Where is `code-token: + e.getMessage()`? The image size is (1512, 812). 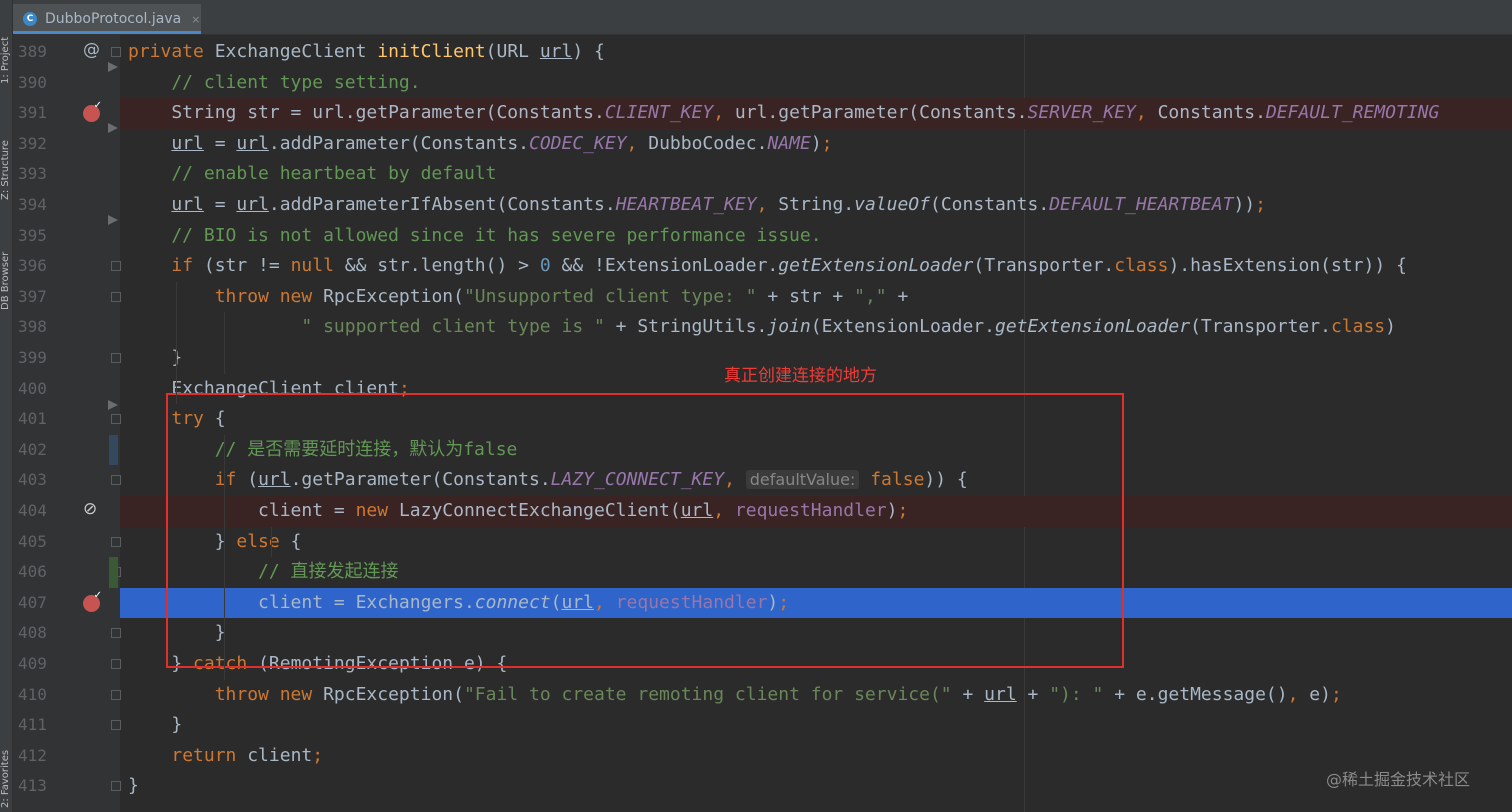 code-token: + e.getMessage() is located at coordinates (1201, 694).